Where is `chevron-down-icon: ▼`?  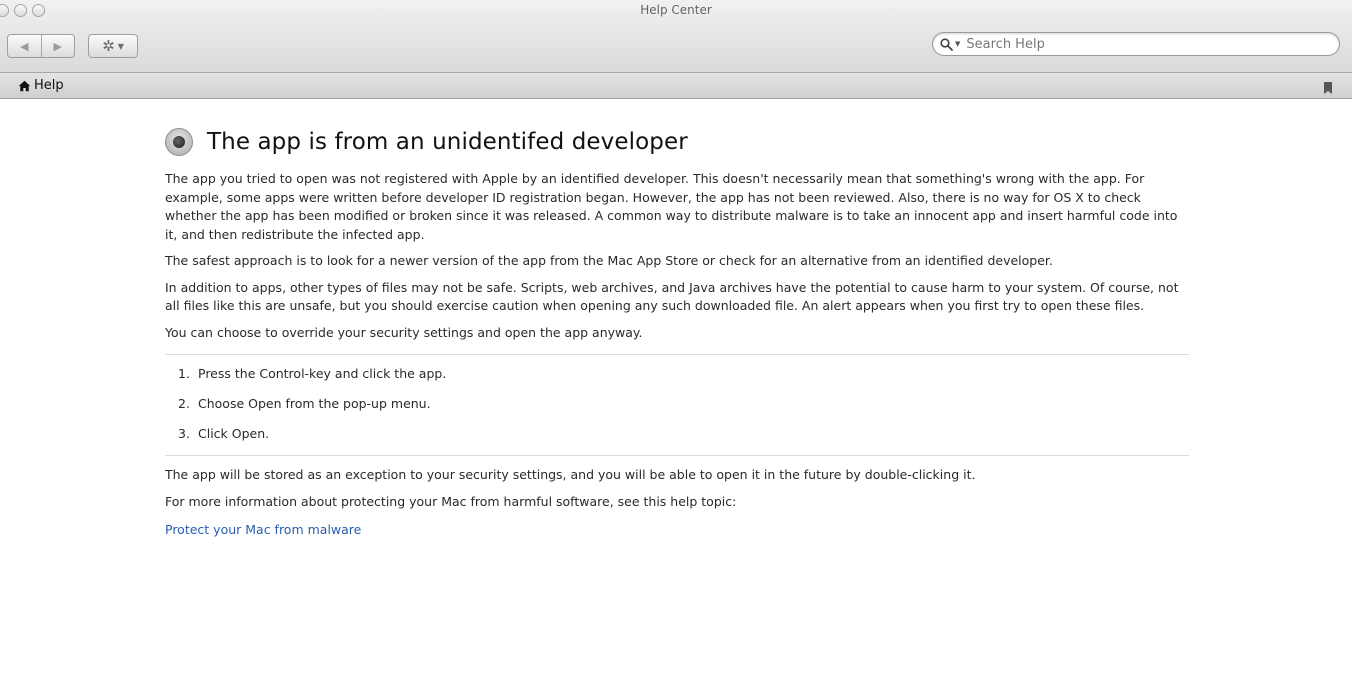
chevron-down-icon: ▼ is located at coordinates (120, 46).